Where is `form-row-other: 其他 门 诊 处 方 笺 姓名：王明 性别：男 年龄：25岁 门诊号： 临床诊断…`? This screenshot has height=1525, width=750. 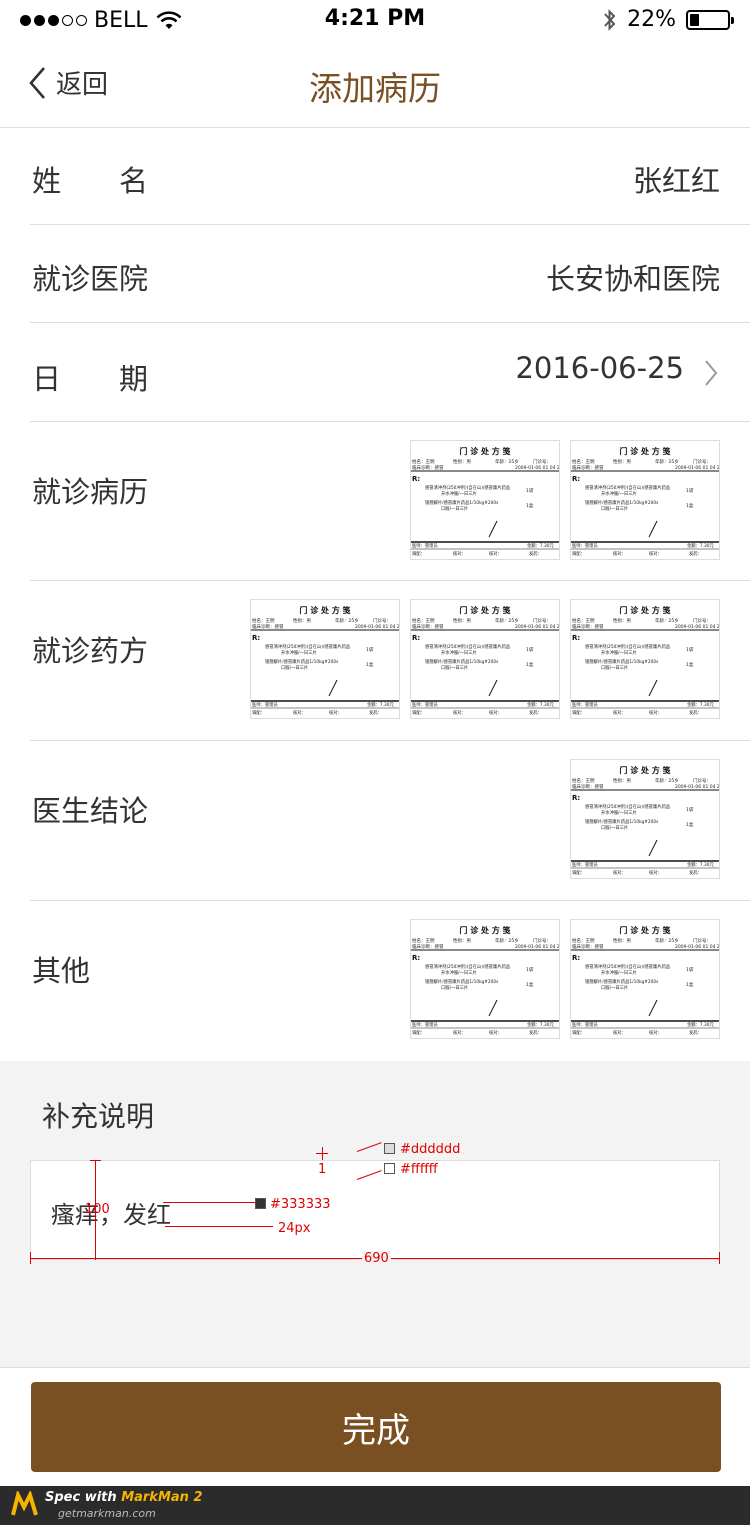 form-row-other: 其他 门 诊 处 方 笺 姓名：王明 性别：男 年龄：25岁 门诊号： 临床诊断… is located at coordinates (390, 981).